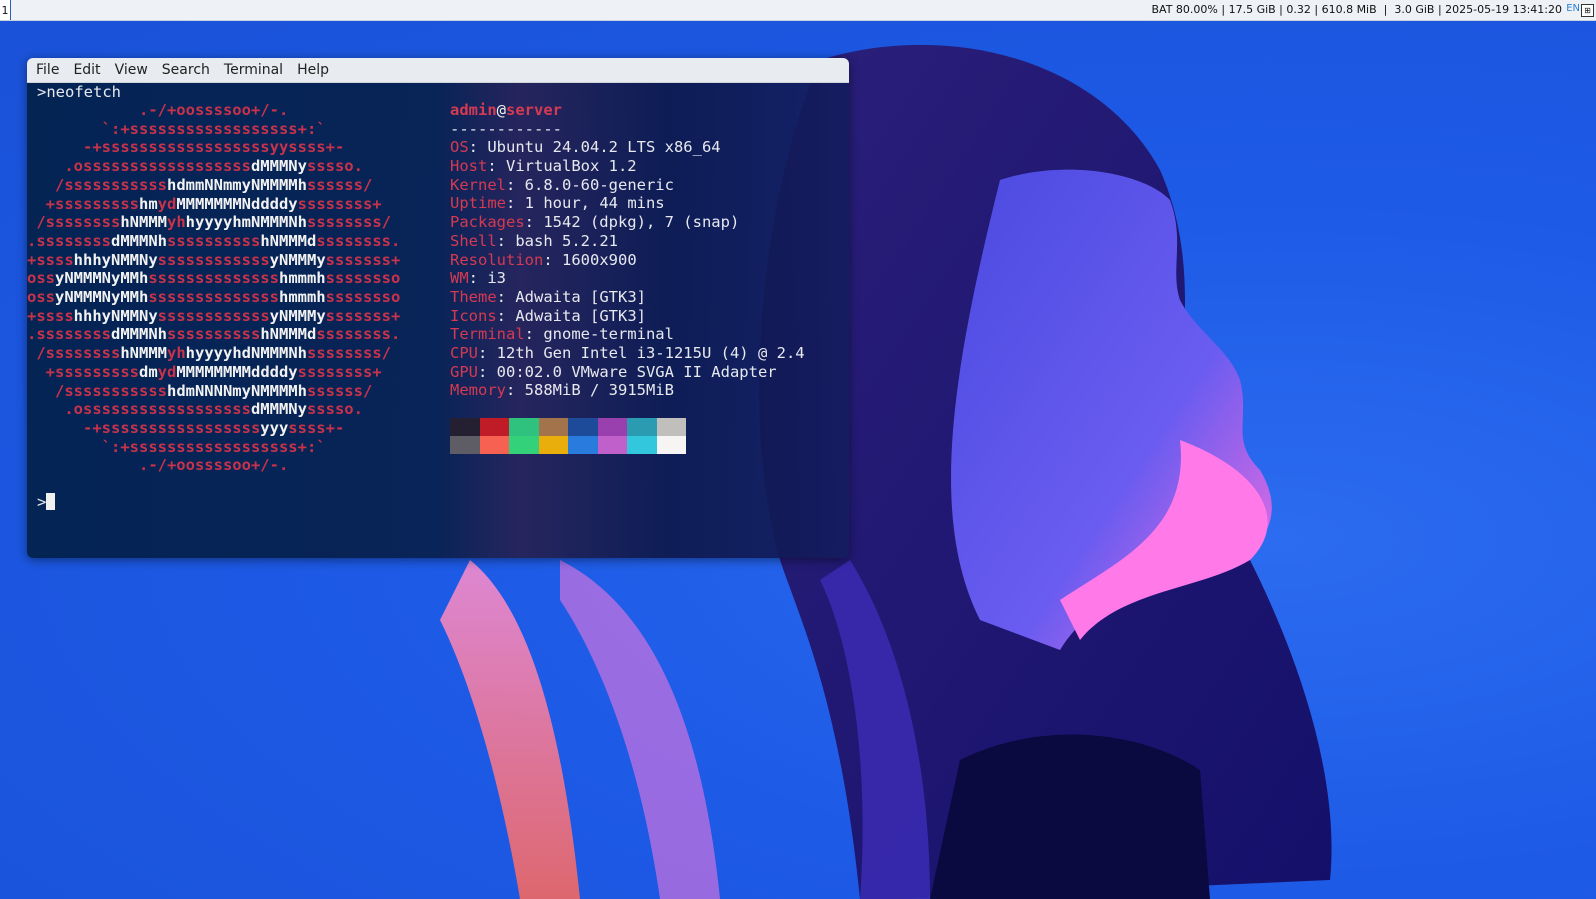 The height and width of the screenshot is (899, 1596). What do you see at coordinates (377, 240) in the screenshot?
I see `logo-segment: ssssssss.` at bounding box center [377, 240].